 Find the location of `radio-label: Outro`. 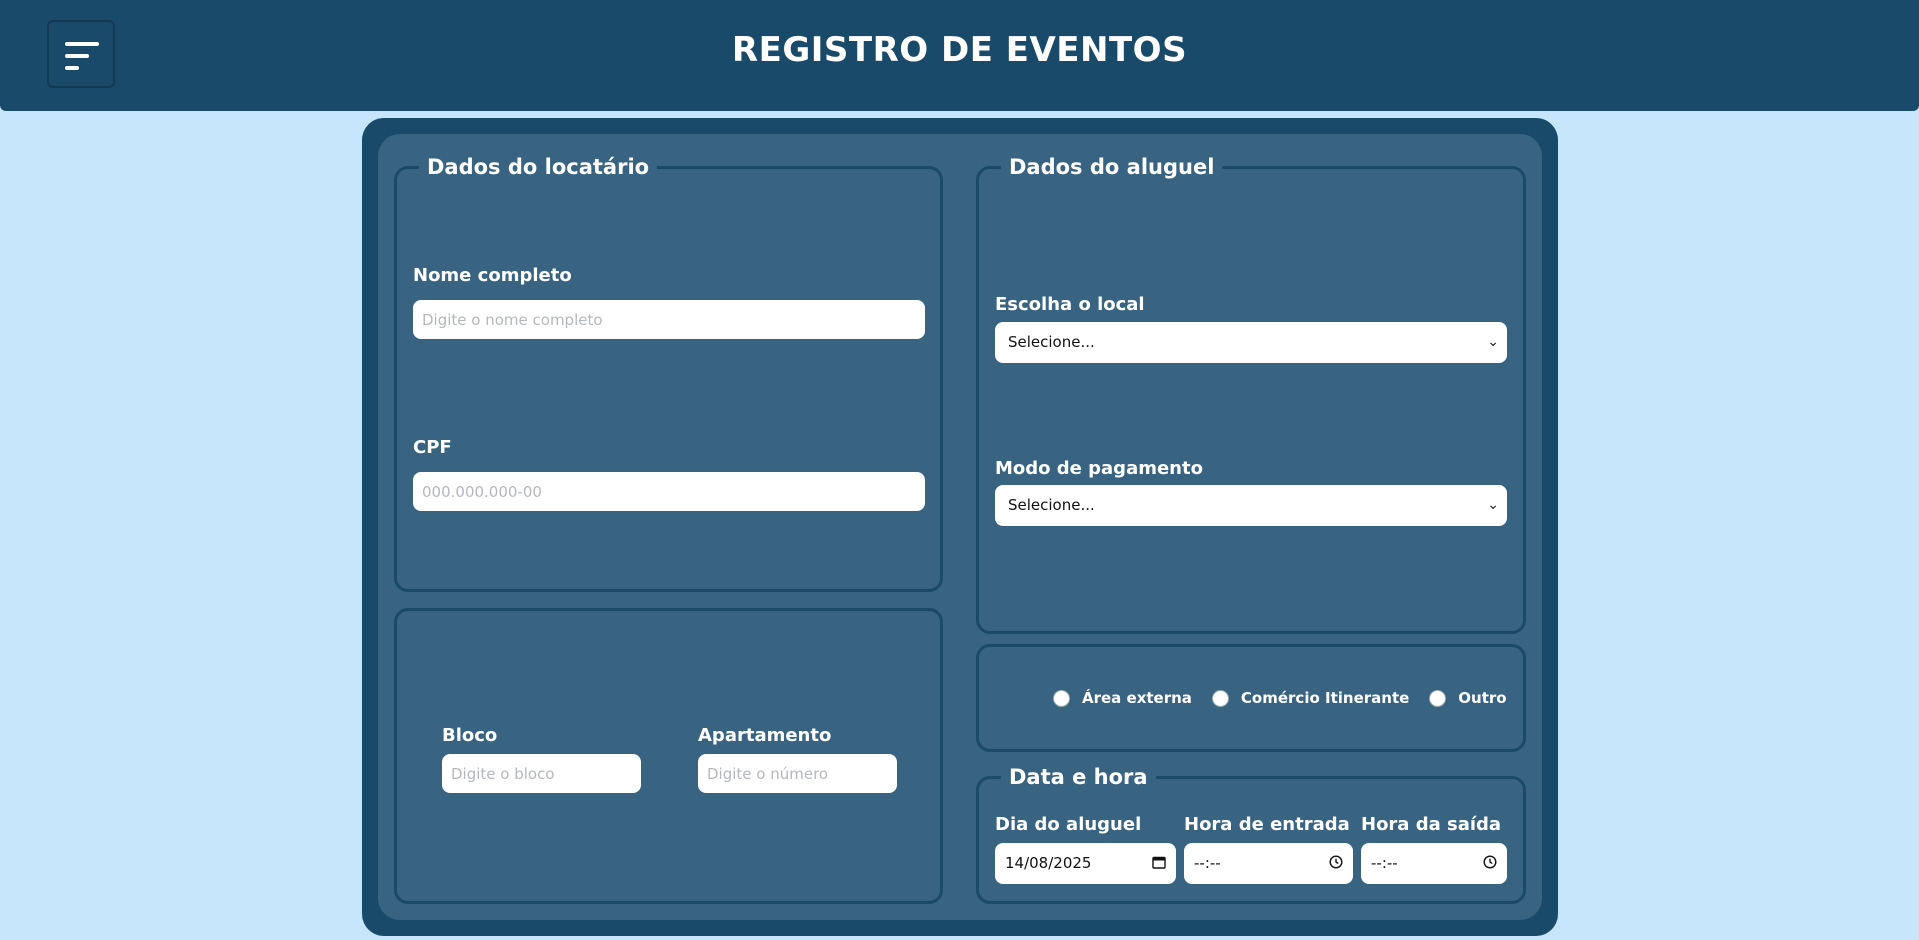

radio-label: Outro is located at coordinates (1482, 698).